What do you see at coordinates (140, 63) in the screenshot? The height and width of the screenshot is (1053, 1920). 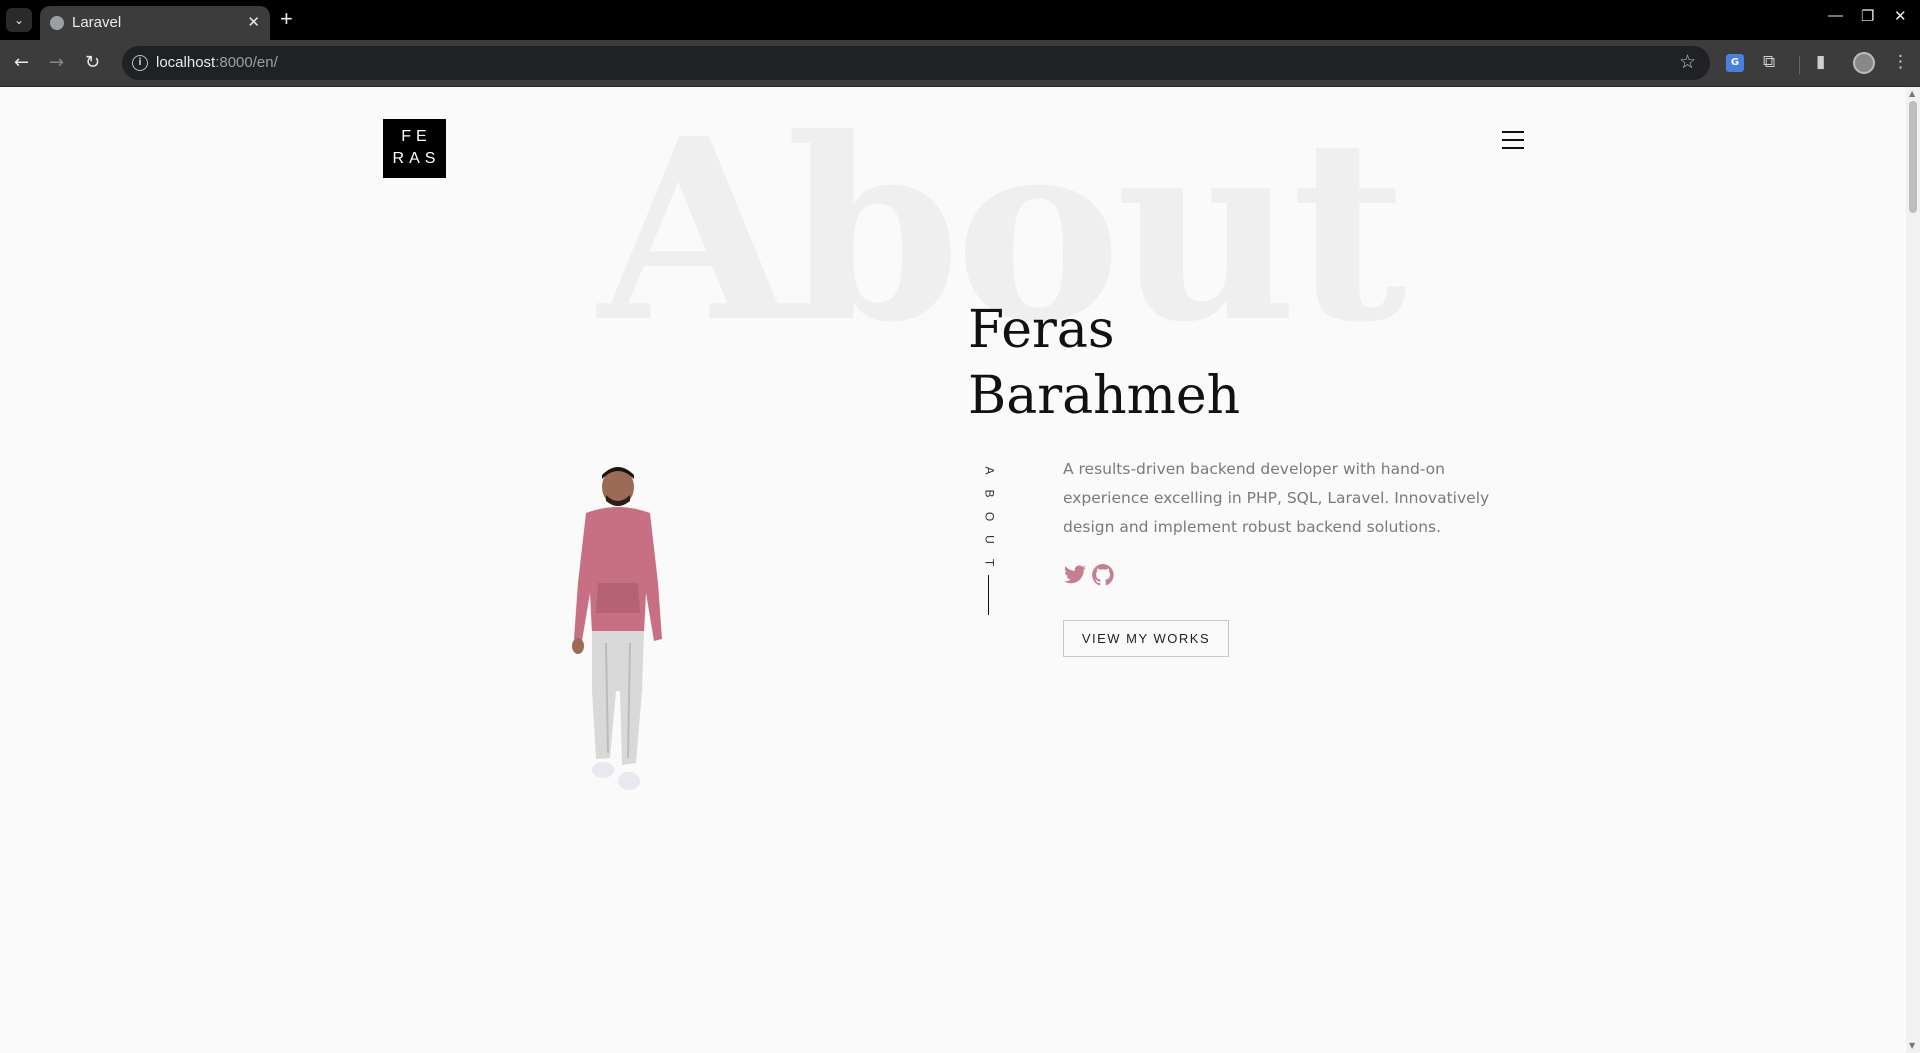 I see `site-info-icon: i` at bounding box center [140, 63].